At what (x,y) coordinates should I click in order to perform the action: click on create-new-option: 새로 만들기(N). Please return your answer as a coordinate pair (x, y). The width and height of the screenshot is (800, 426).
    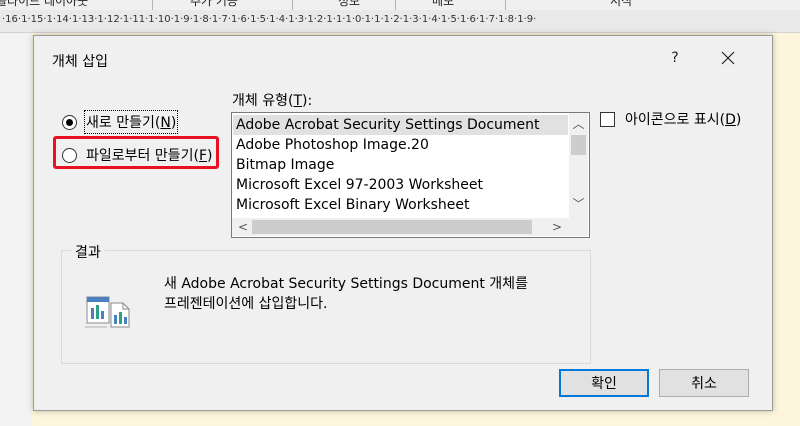
    Looking at the image, I should click on (120, 122).